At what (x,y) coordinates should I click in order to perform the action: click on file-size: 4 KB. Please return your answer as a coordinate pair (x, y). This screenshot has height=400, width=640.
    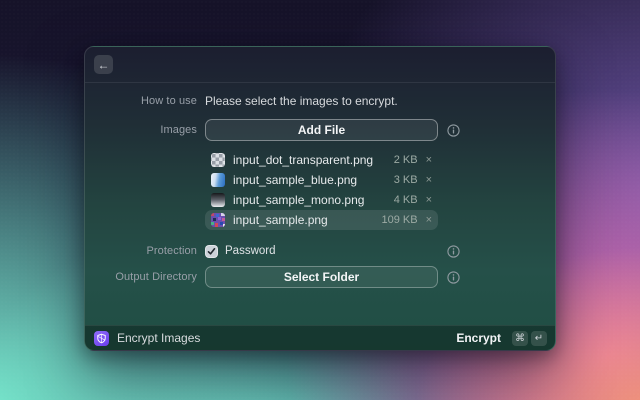
    Looking at the image, I should click on (405, 200).